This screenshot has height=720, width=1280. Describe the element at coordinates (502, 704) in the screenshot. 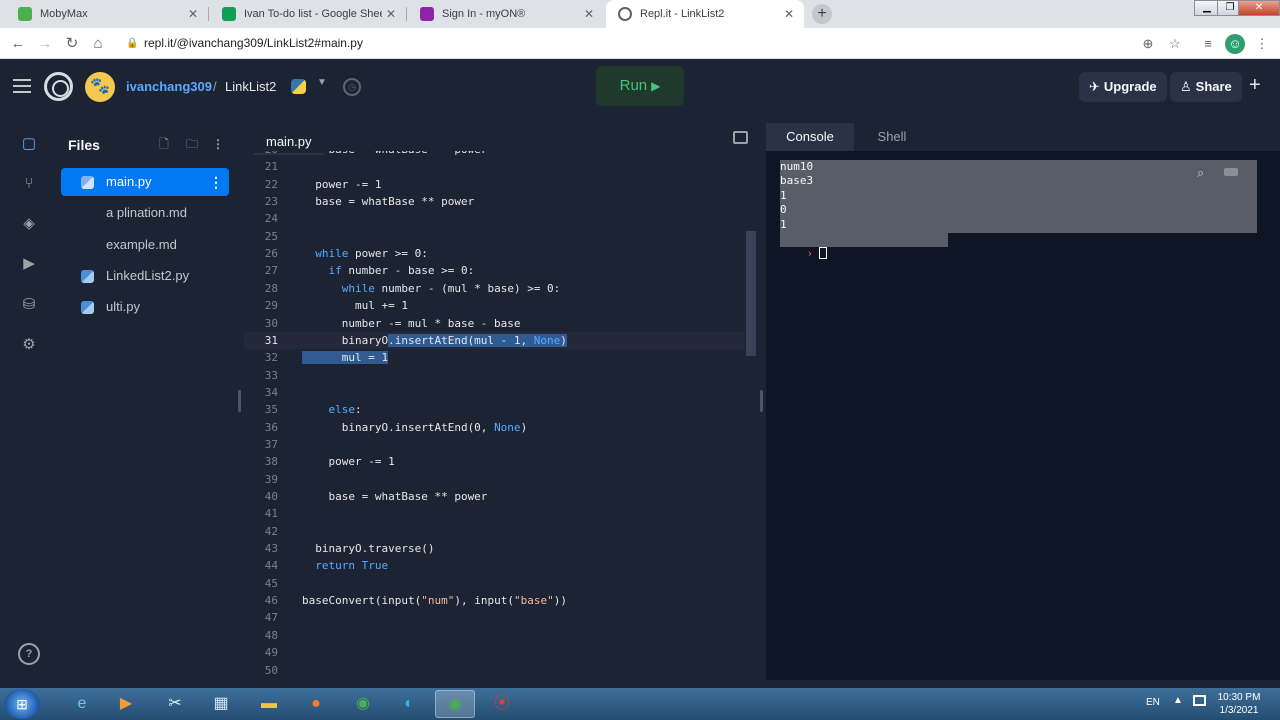

I see `screen-recorder-icon: ⦿` at that location.